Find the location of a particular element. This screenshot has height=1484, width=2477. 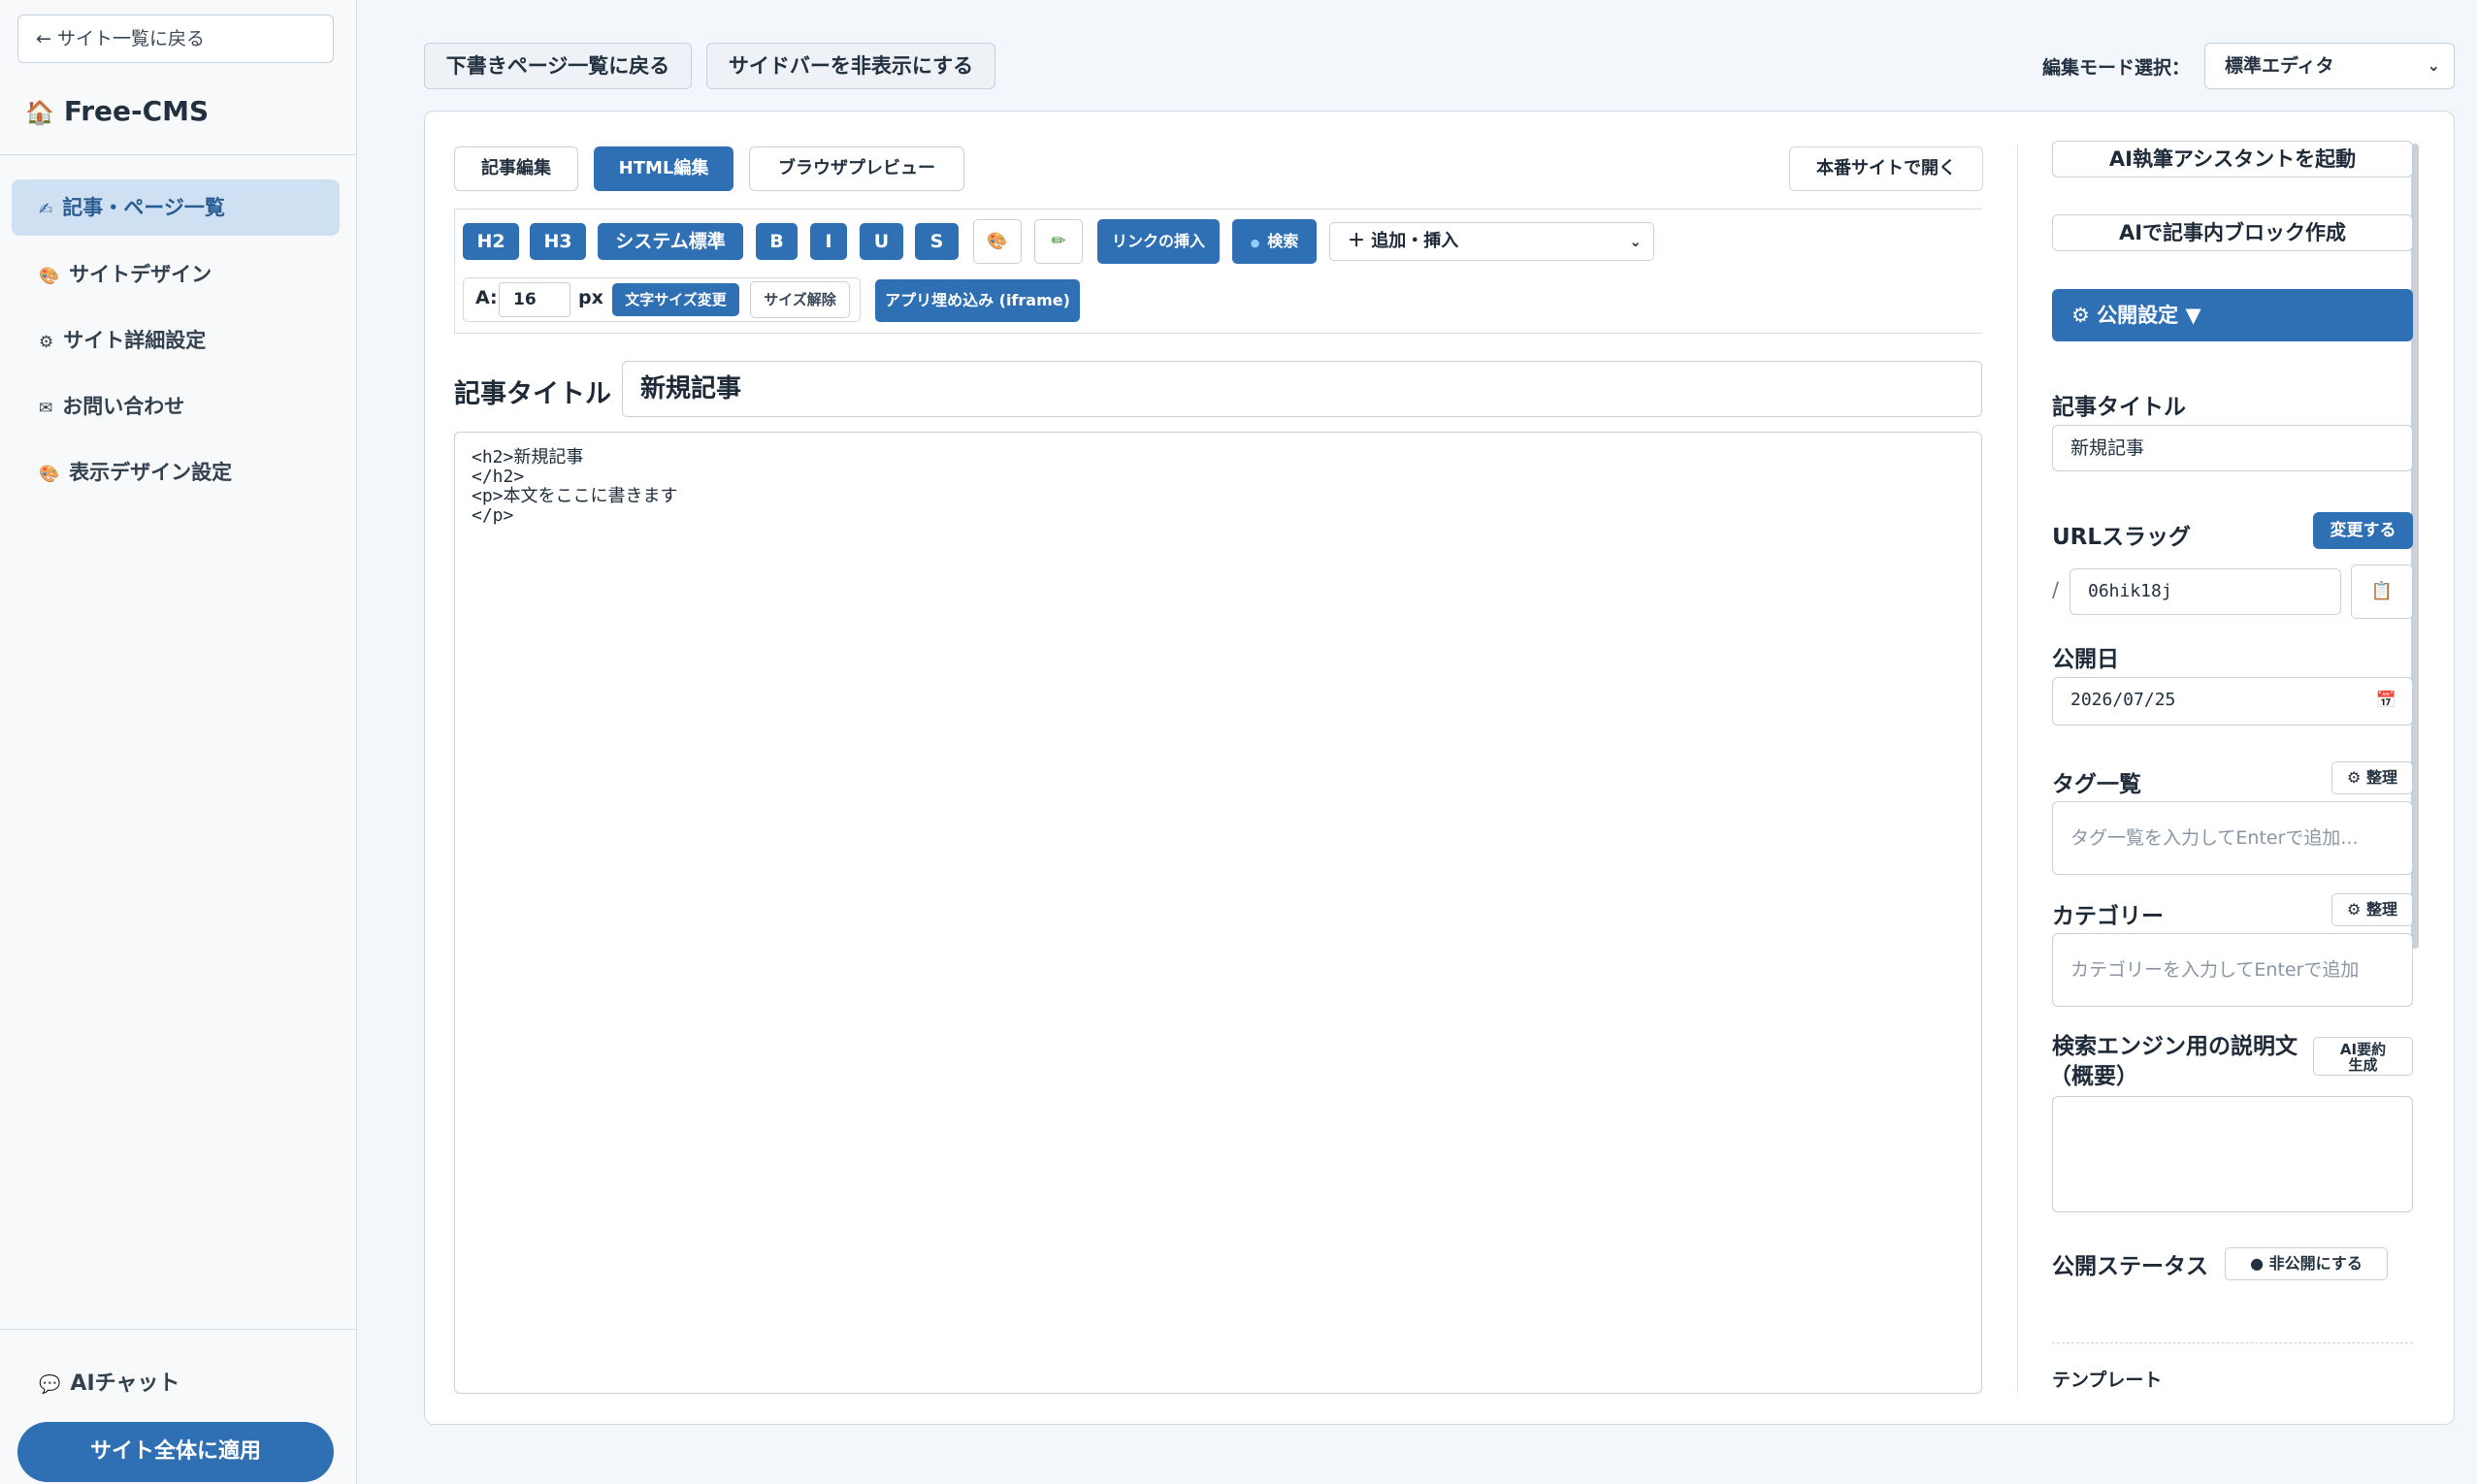

speech-bubble-icon: 💬 is located at coordinates (50, 1384).